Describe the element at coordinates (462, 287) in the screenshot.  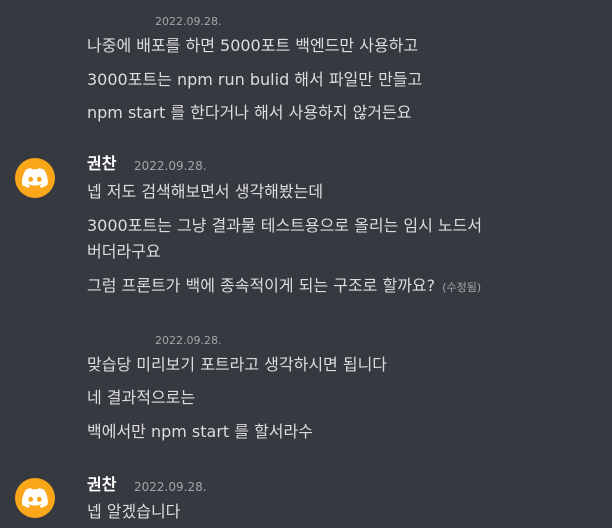
I see `edited-label: (수정됨)` at that location.